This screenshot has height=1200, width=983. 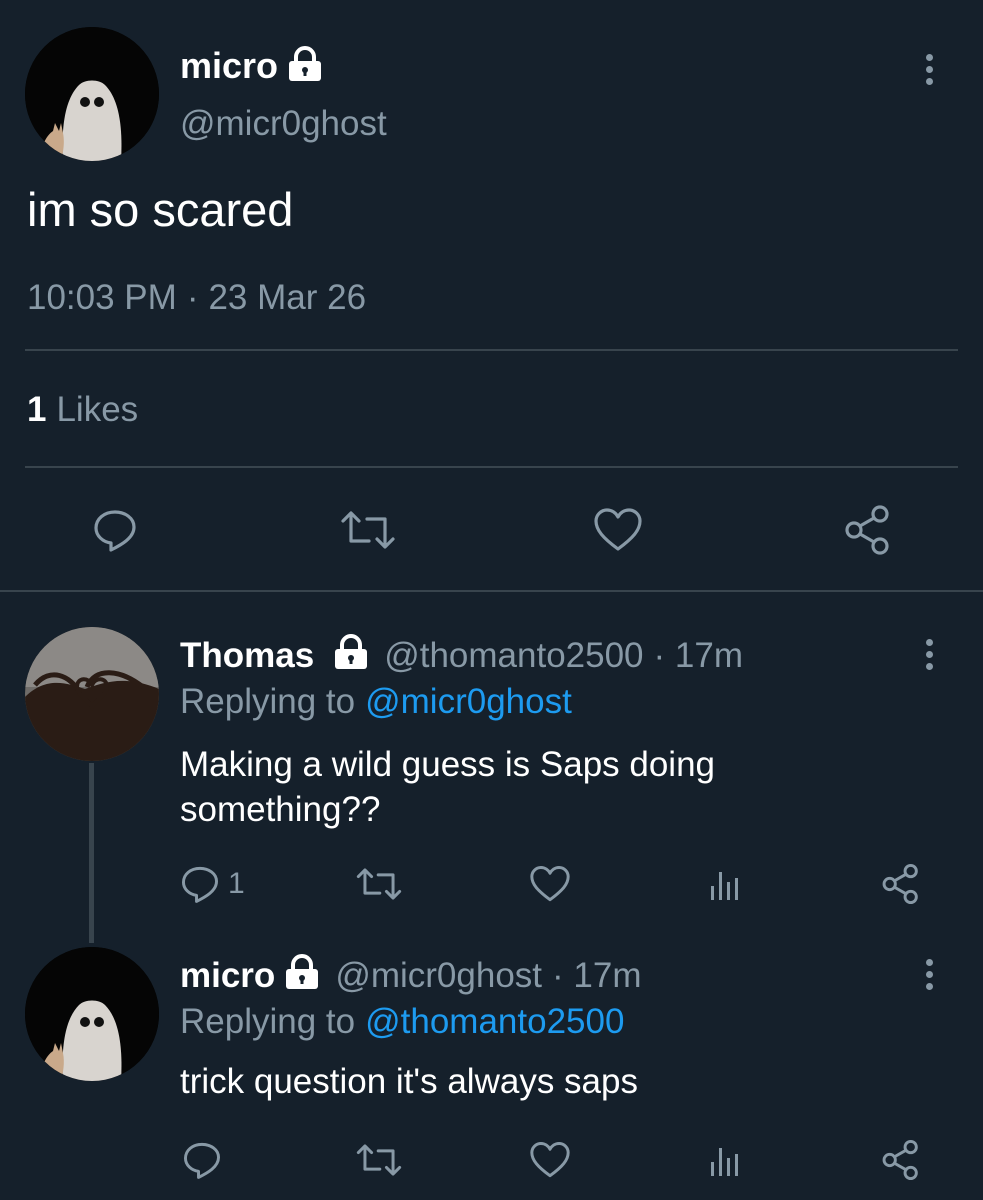 What do you see at coordinates (468, 702) in the screenshot?
I see `replying-to-link: @micr0ghost` at bounding box center [468, 702].